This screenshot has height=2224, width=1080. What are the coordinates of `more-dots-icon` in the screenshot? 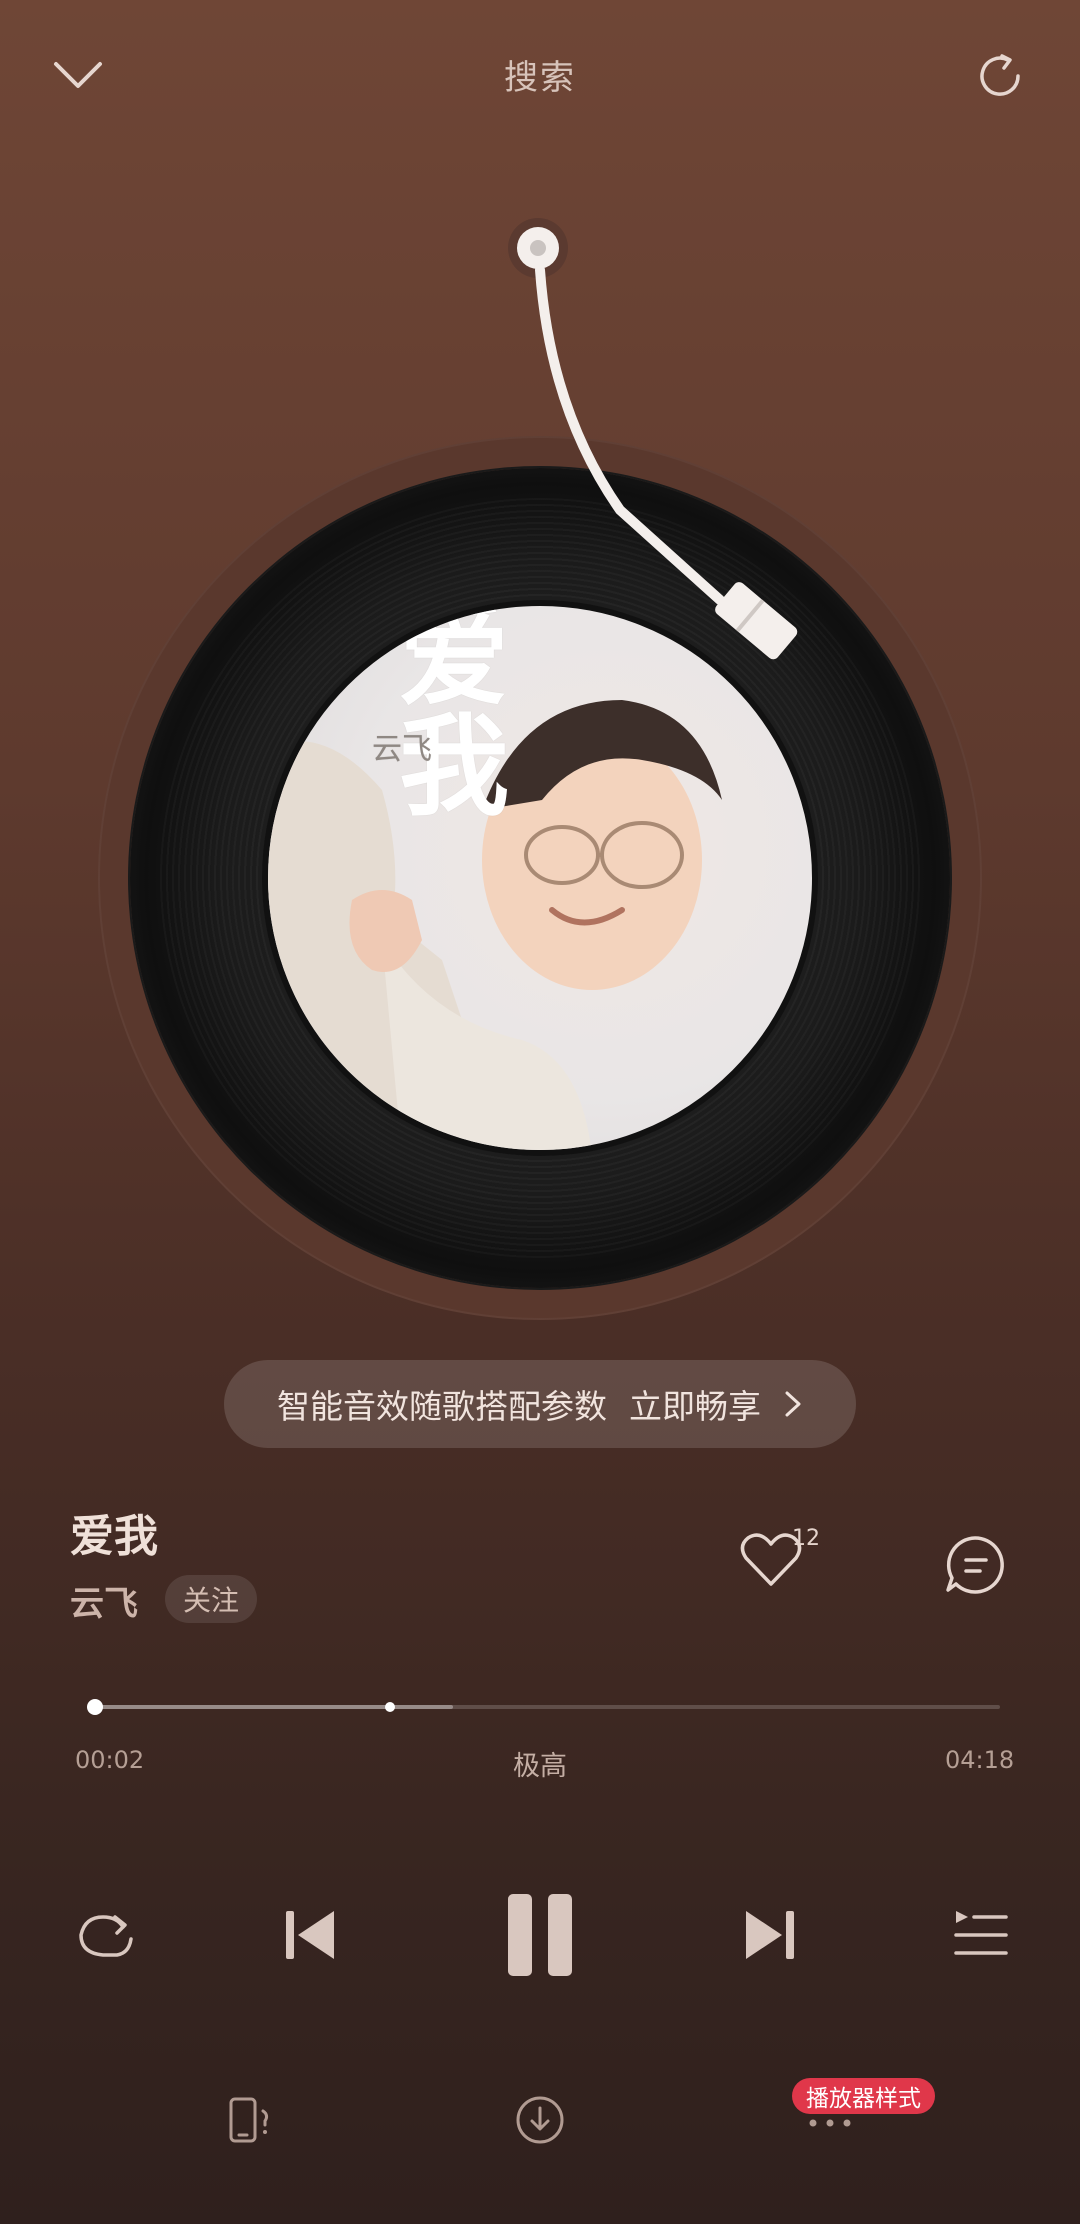 It's located at (830, 2123).